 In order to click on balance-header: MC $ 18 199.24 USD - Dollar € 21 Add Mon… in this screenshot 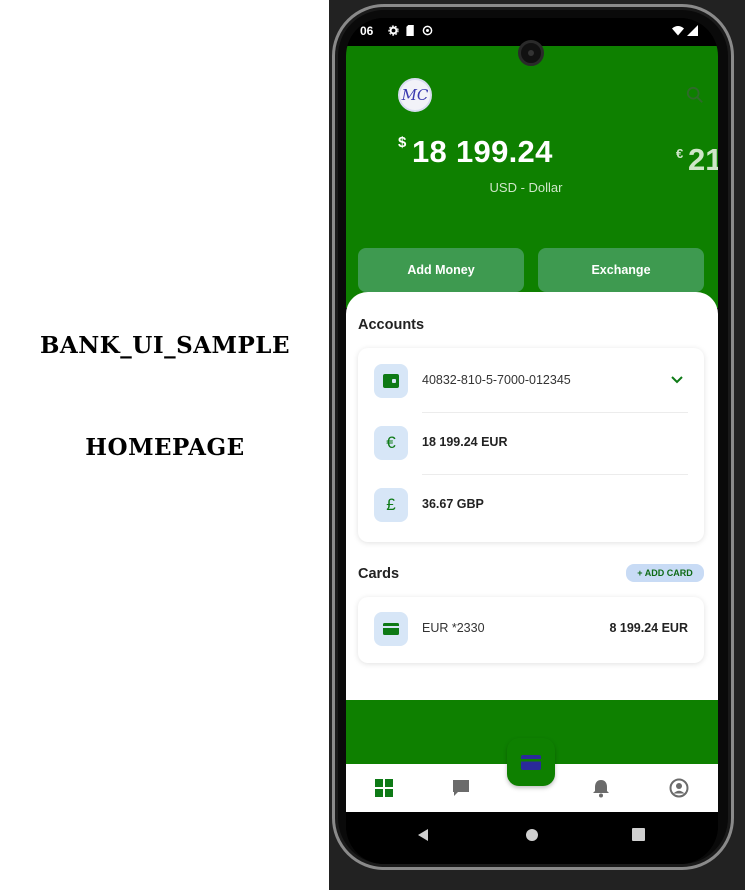, I will do `click(532, 177)`.